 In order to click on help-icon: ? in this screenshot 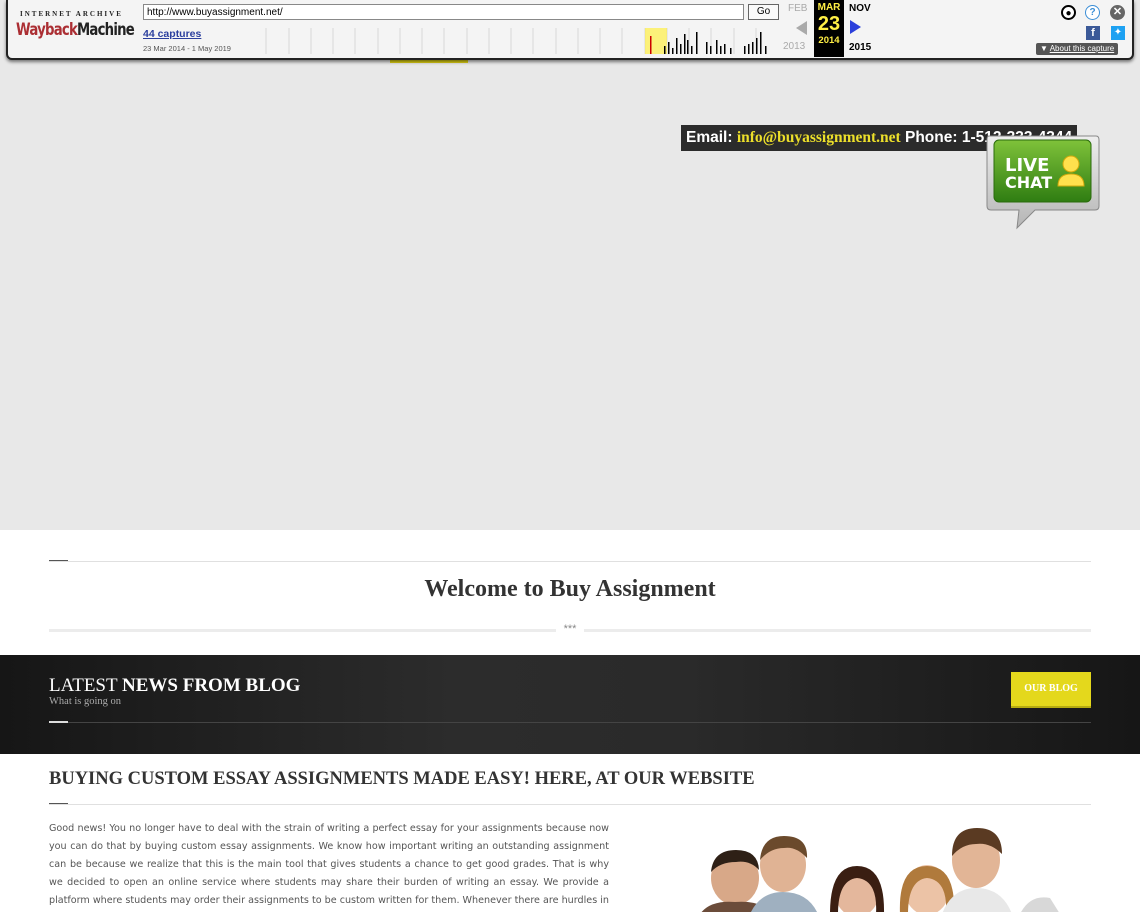, I will do `click(1092, 12)`.